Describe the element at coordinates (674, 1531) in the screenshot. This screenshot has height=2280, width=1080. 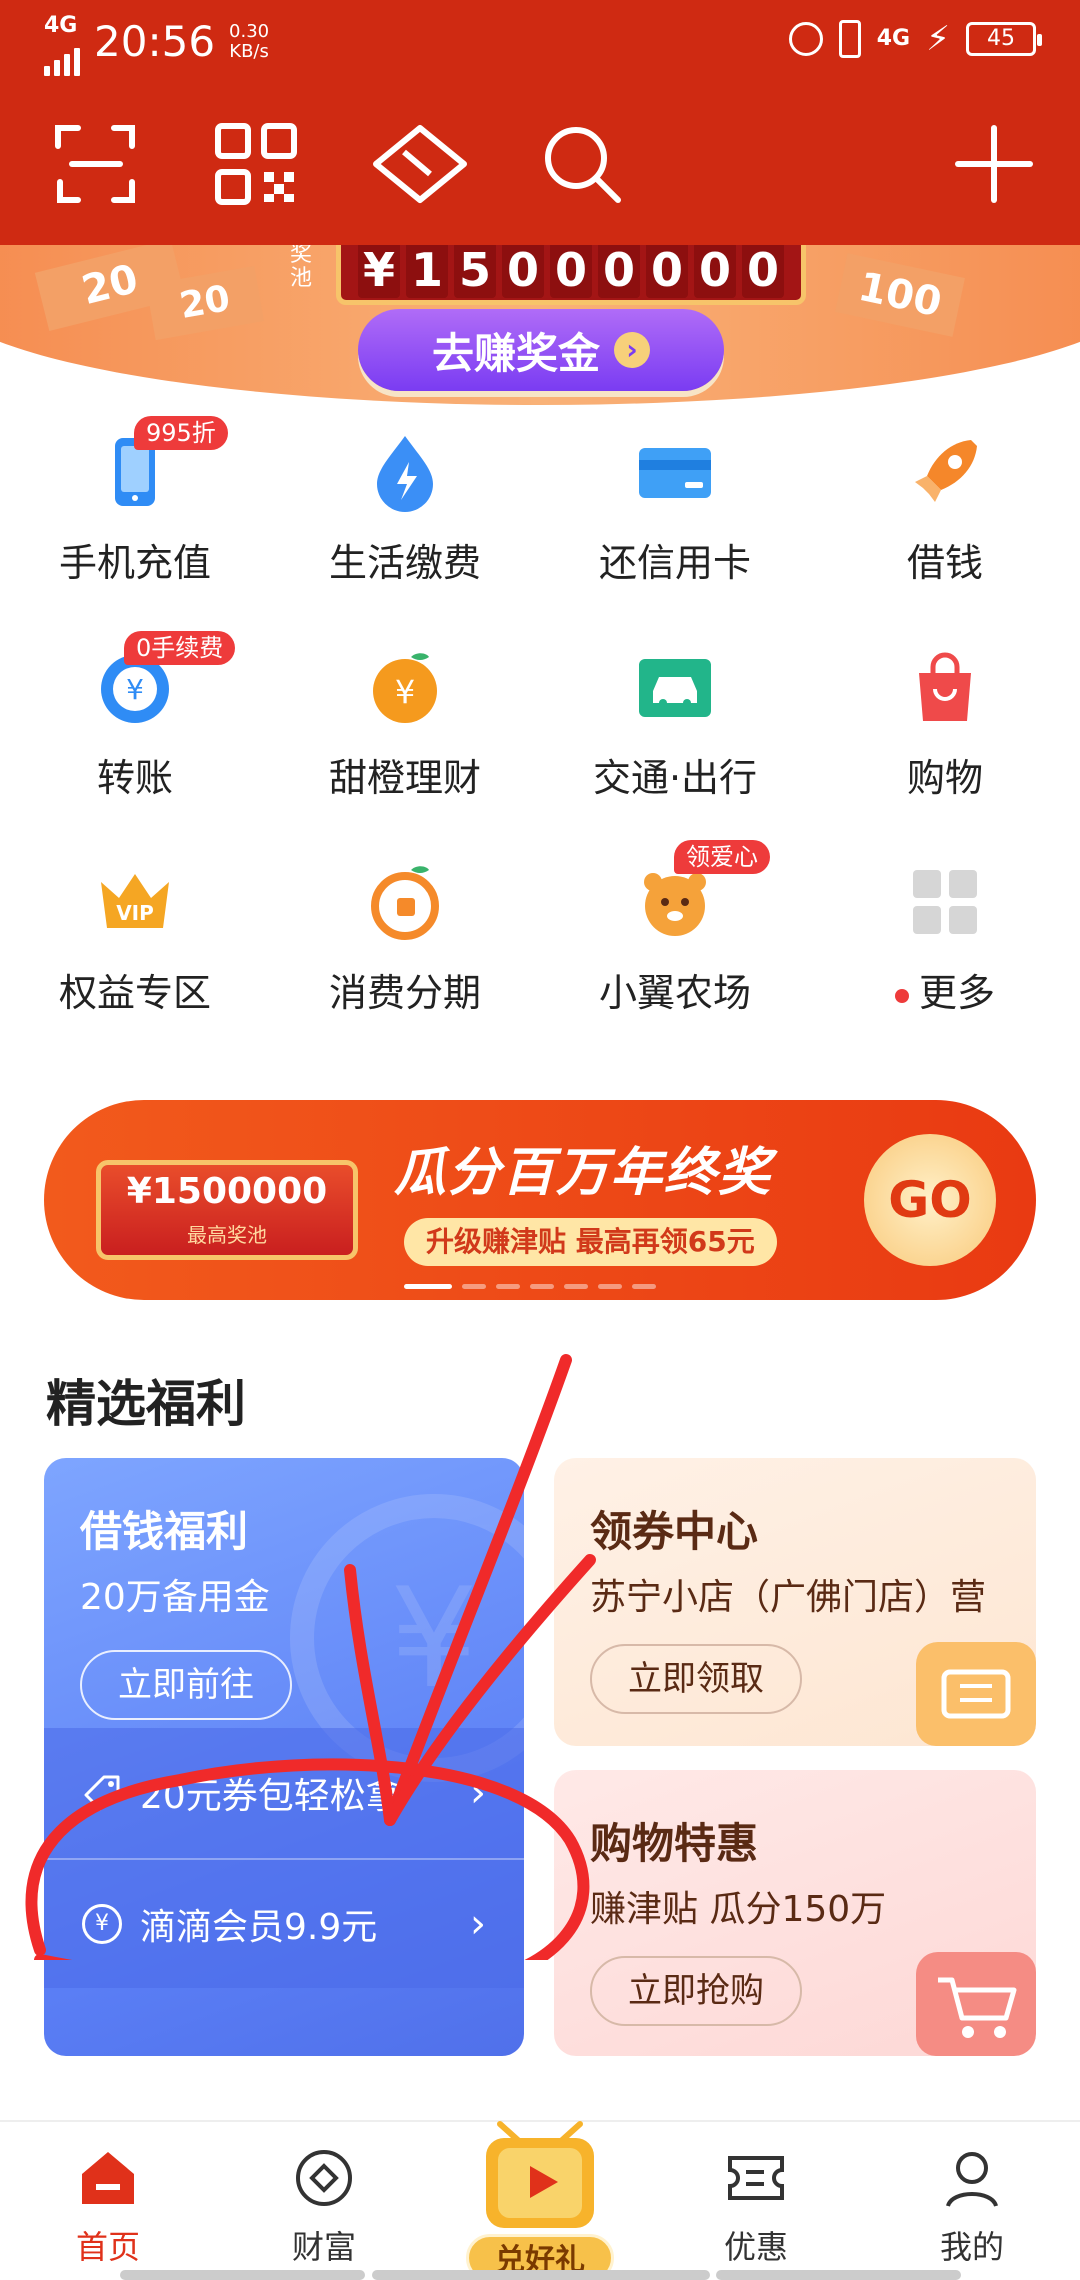
I see `card-title: 领券中心` at that location.